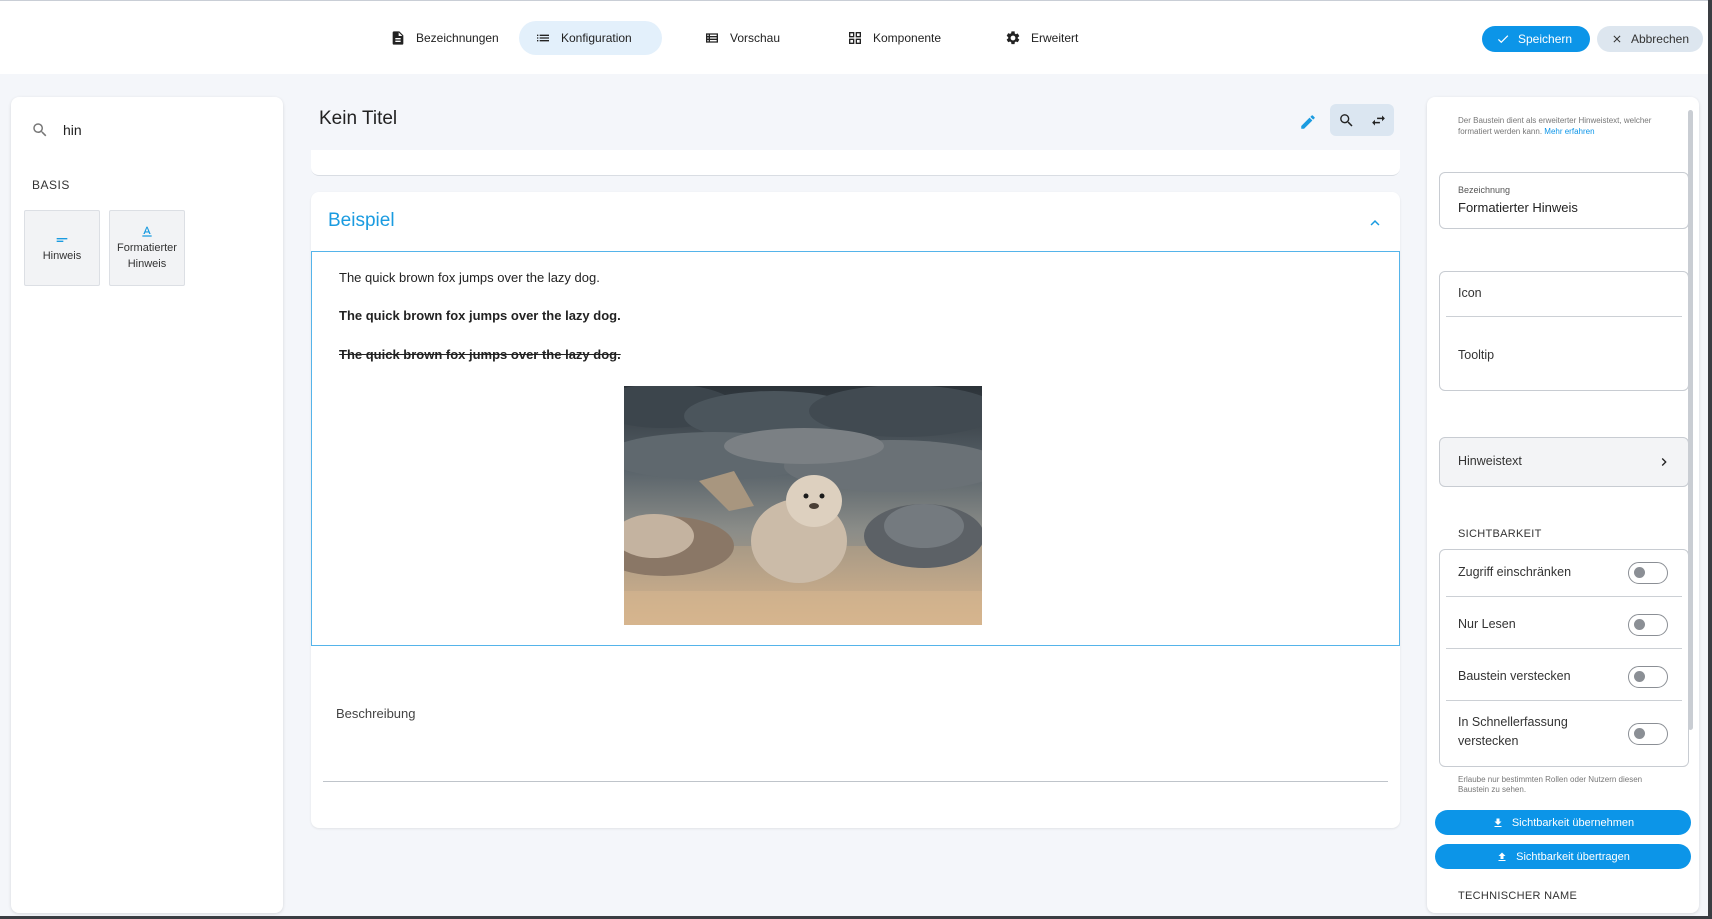 The height and width of the screenshot is (919, 1712). What do you see at coordinates (147, 505) in the screenshot?
I see `block-library-panel: hin BASIS Hinweis Formatierter Hinweis` at bounding box center [147, 505].